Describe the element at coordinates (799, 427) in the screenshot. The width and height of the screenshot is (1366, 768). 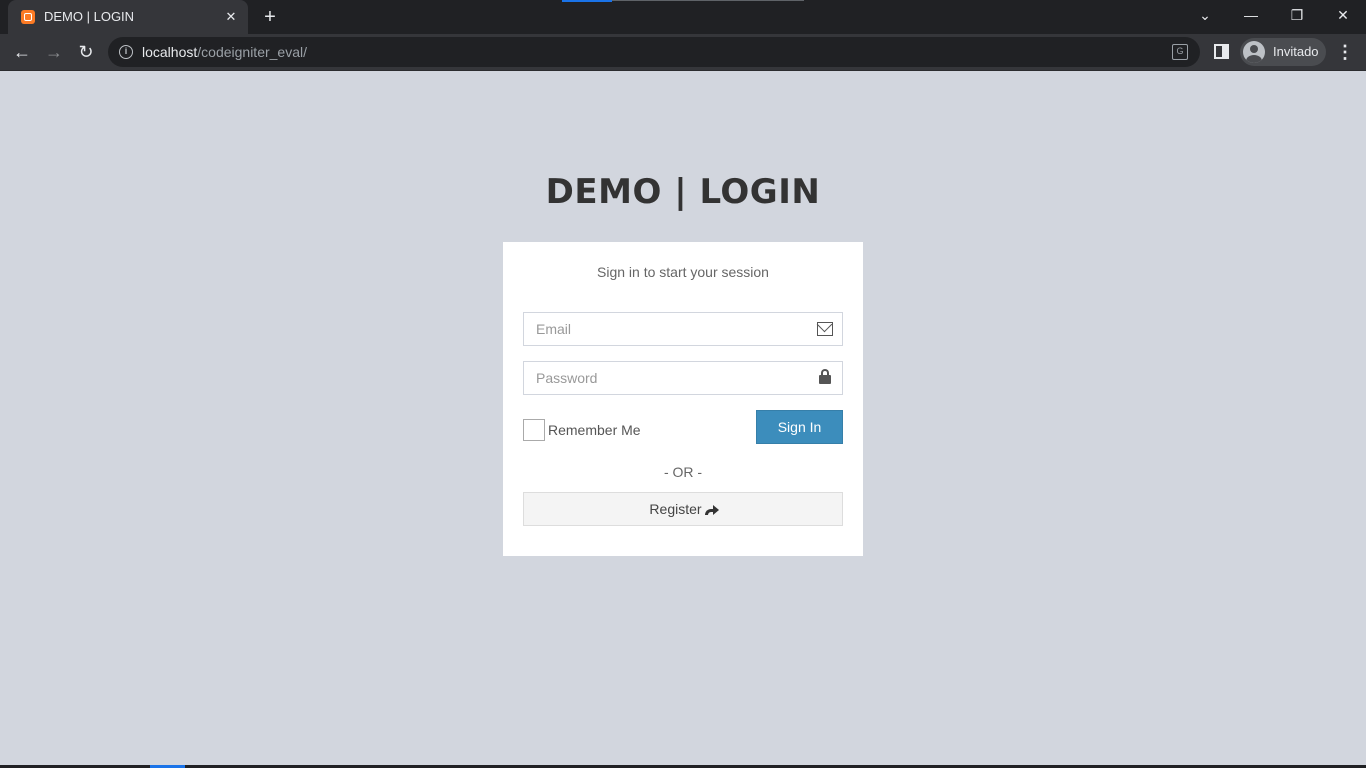
I see `sign-in-button: Sign In` at that location.